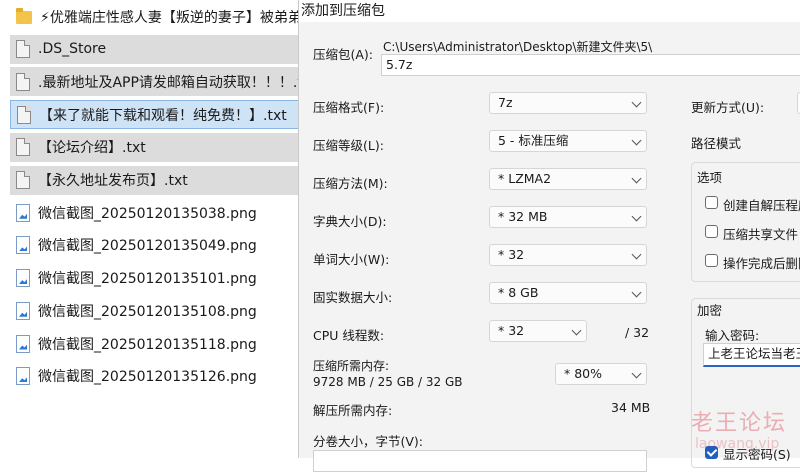  Describe the element at coordinates (728, 107) in the screenshot. I see `update-mode-label: 更新方式(U):` at that location.